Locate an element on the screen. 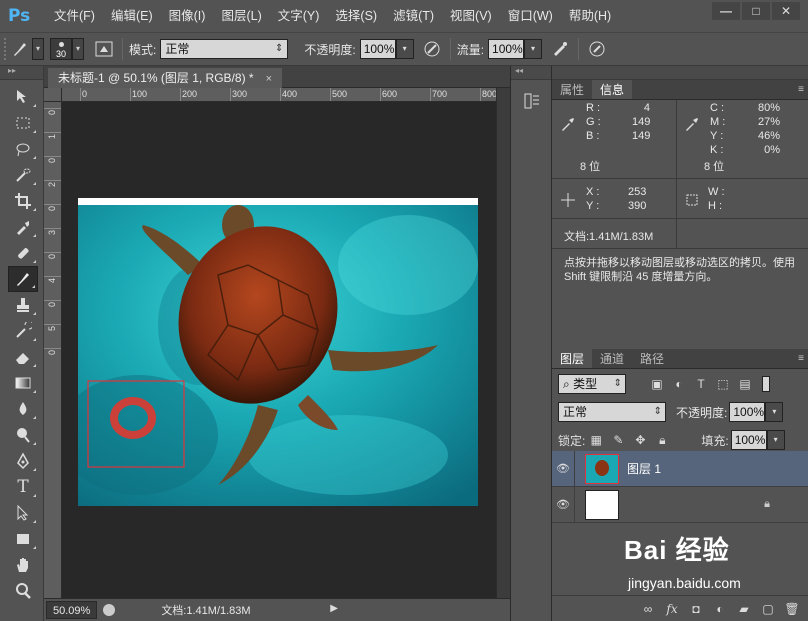 This screenshot has height=621, width=808. link-layers-icon: ∞ is located at coordinates (648, 609).